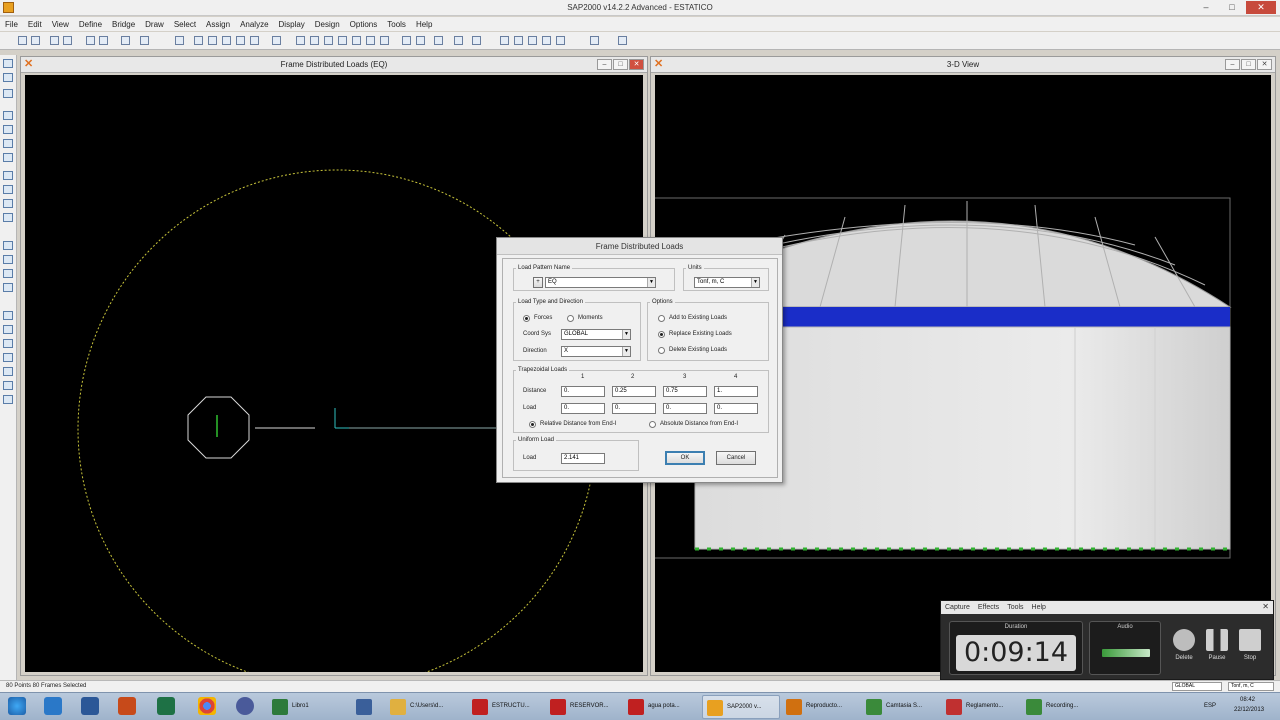 The image size is (1280, 720). I want to click on perspective-icon, so click(384, 40).